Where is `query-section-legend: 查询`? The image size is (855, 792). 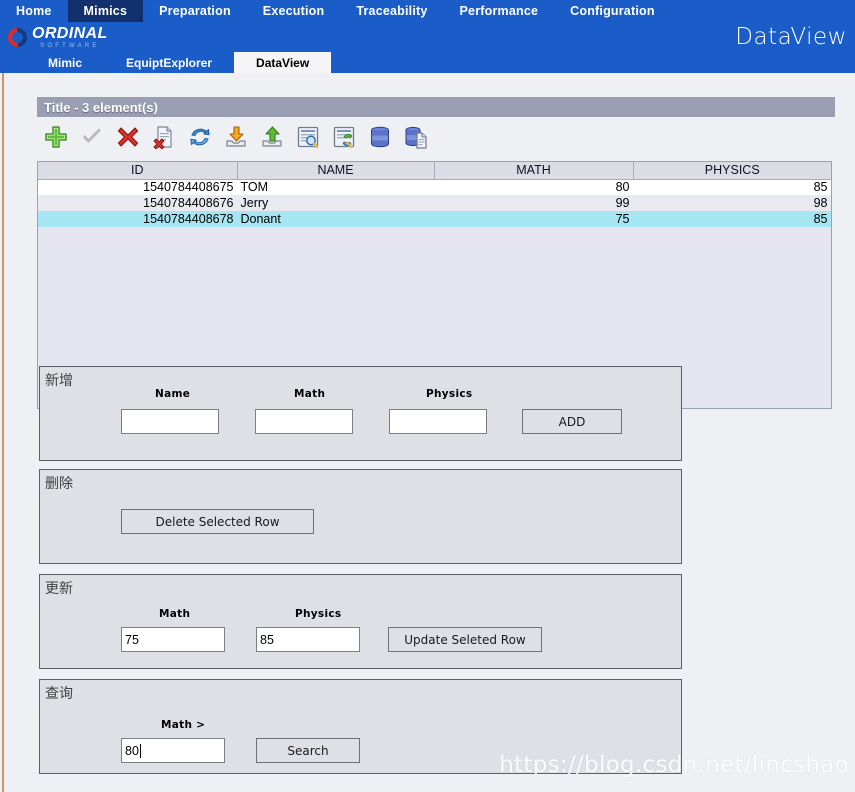 query-section-legend: 查询 is located at coordinates (59, 694).